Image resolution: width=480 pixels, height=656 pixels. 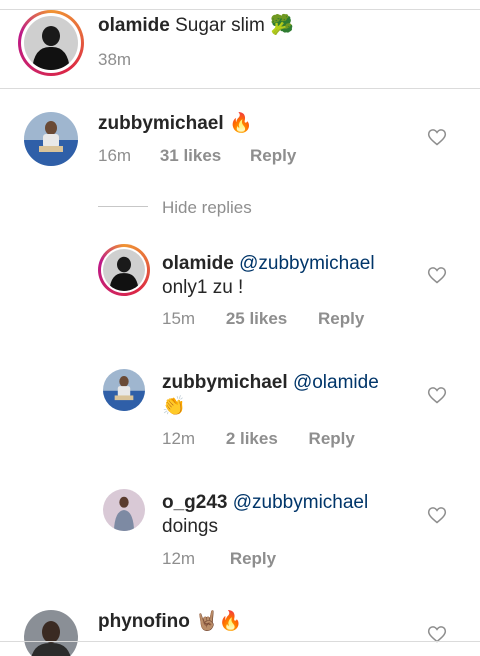 I want to click on avatar-o_g243, so click(x=124, y=510).